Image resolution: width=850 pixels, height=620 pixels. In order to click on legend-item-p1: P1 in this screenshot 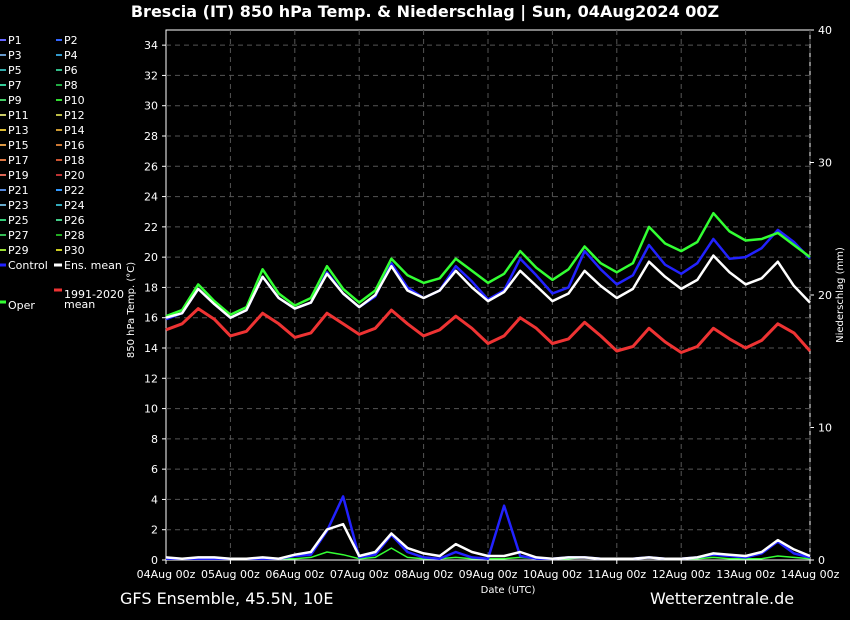, I will do `click(15, 40)`.